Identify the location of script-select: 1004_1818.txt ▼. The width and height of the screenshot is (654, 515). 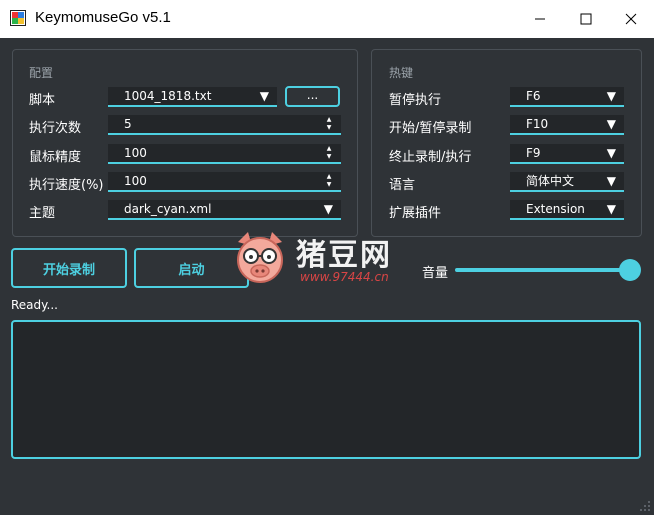
(192, 97).